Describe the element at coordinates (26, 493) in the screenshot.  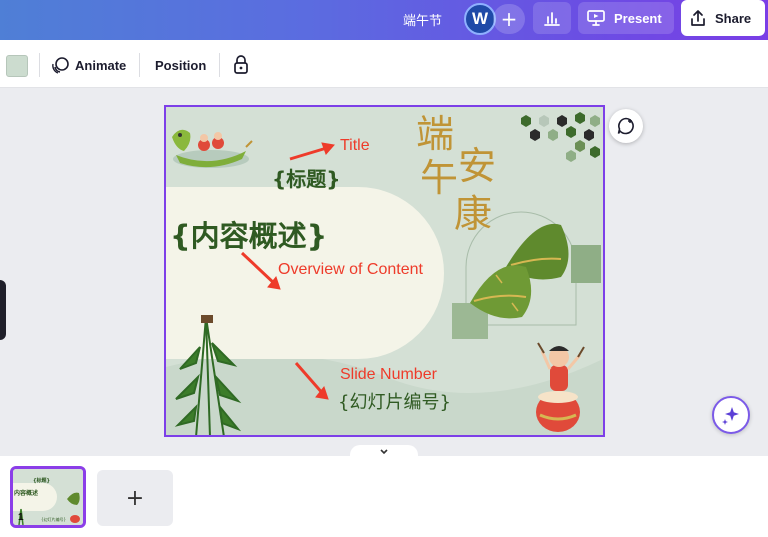
I see `thumbnail-overview: 内容概述` at that location.